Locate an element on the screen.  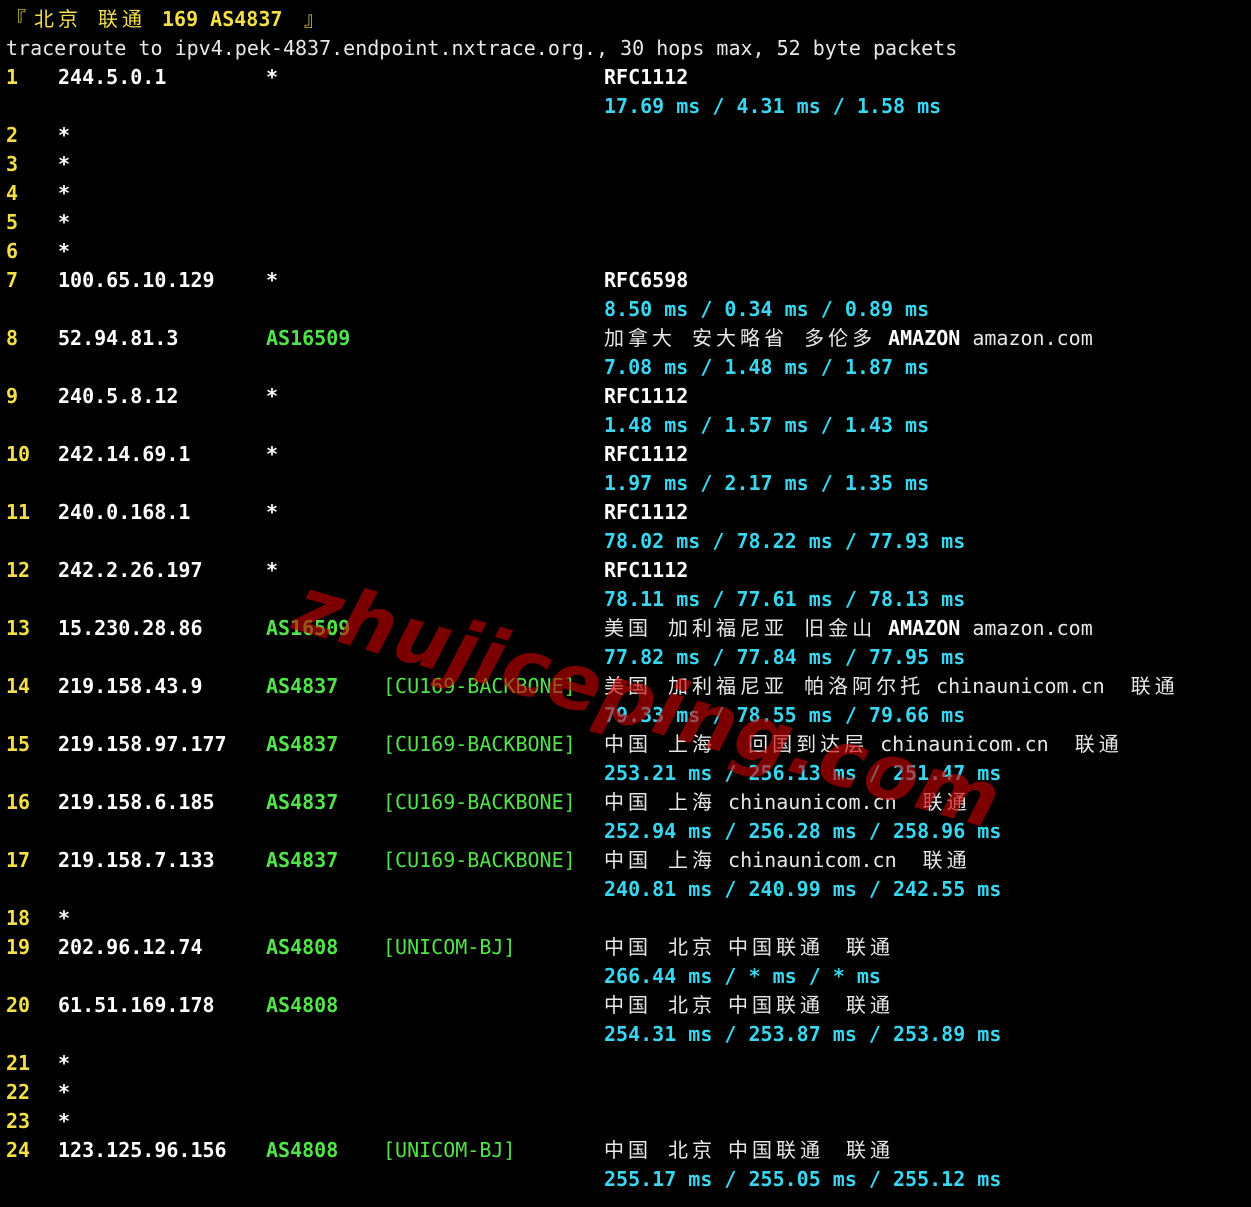
hop-ip: 242.2.26.197 is located at coordinates (130, 570).